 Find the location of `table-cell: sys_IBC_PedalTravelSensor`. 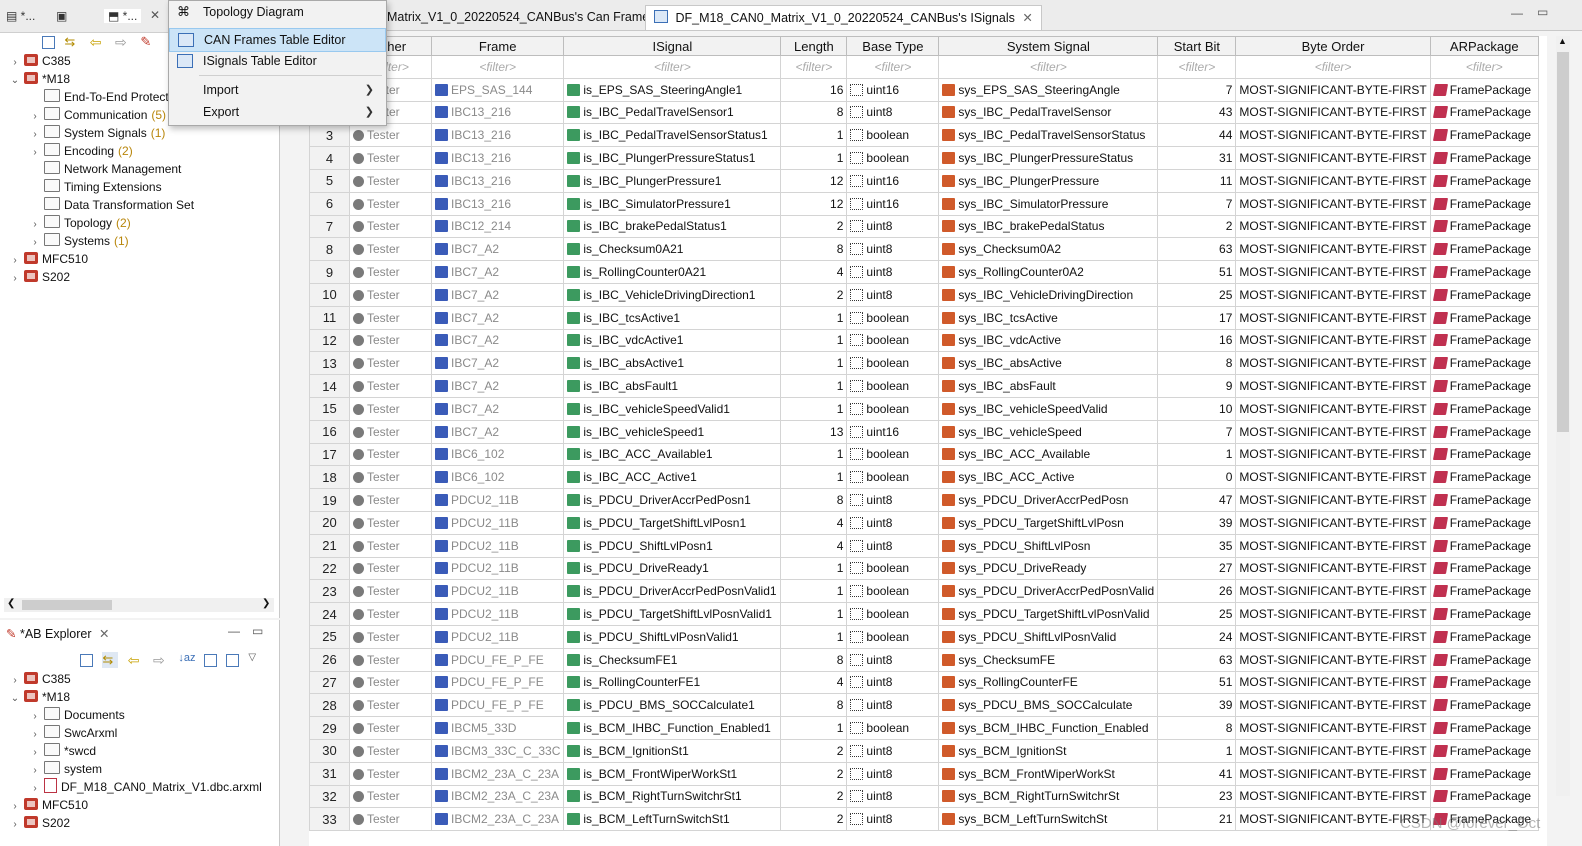

table-cell: sys_IBC_PedalTravelSensor is located at coordinates (1048, 112).